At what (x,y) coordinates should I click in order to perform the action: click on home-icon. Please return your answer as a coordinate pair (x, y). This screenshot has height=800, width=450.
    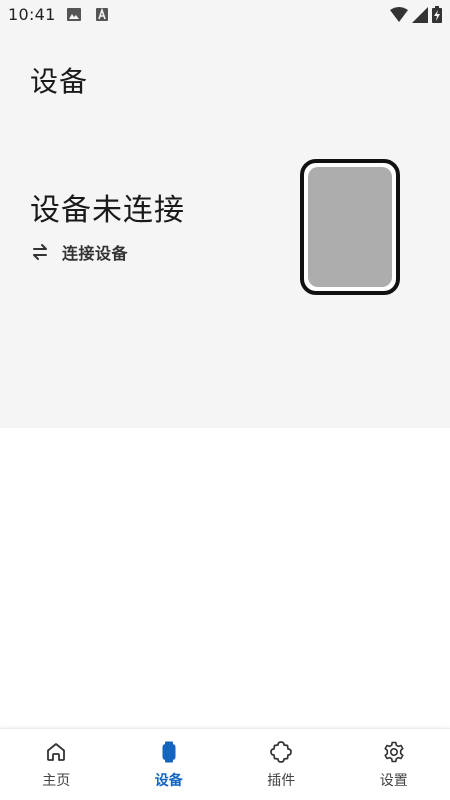
    Looking at the image, I should click on (56, 752).